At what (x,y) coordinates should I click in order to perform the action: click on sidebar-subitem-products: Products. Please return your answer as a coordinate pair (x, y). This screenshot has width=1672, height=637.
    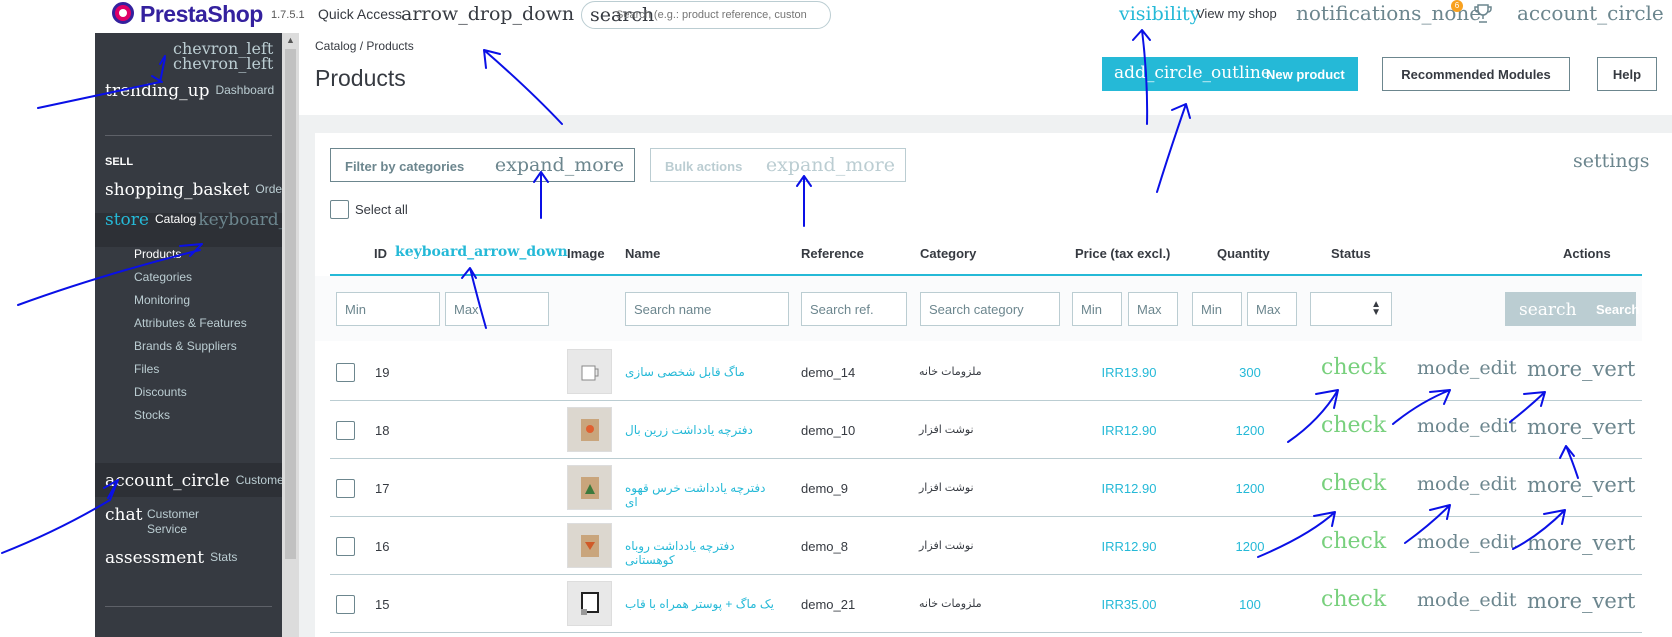
    Looking at the image, I should click on (157, 254).